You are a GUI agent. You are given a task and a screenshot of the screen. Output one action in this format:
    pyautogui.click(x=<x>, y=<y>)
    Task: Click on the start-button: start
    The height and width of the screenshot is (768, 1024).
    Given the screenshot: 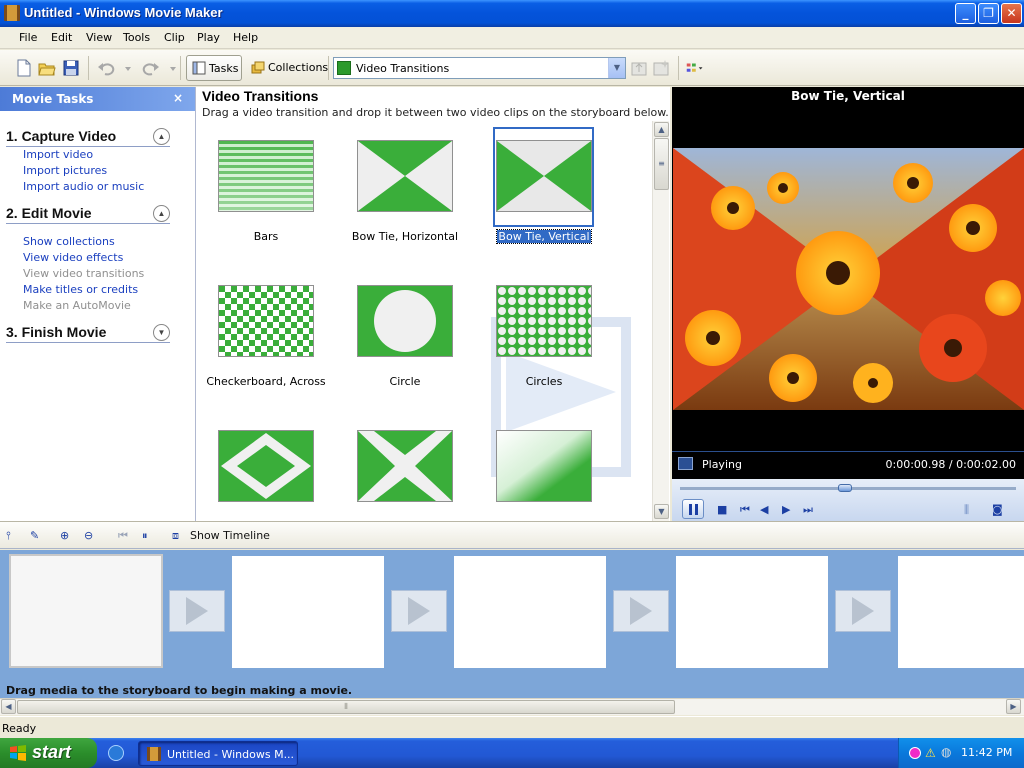 What is the action you would take?
    pyautogui.click(x=48, y=753)
    